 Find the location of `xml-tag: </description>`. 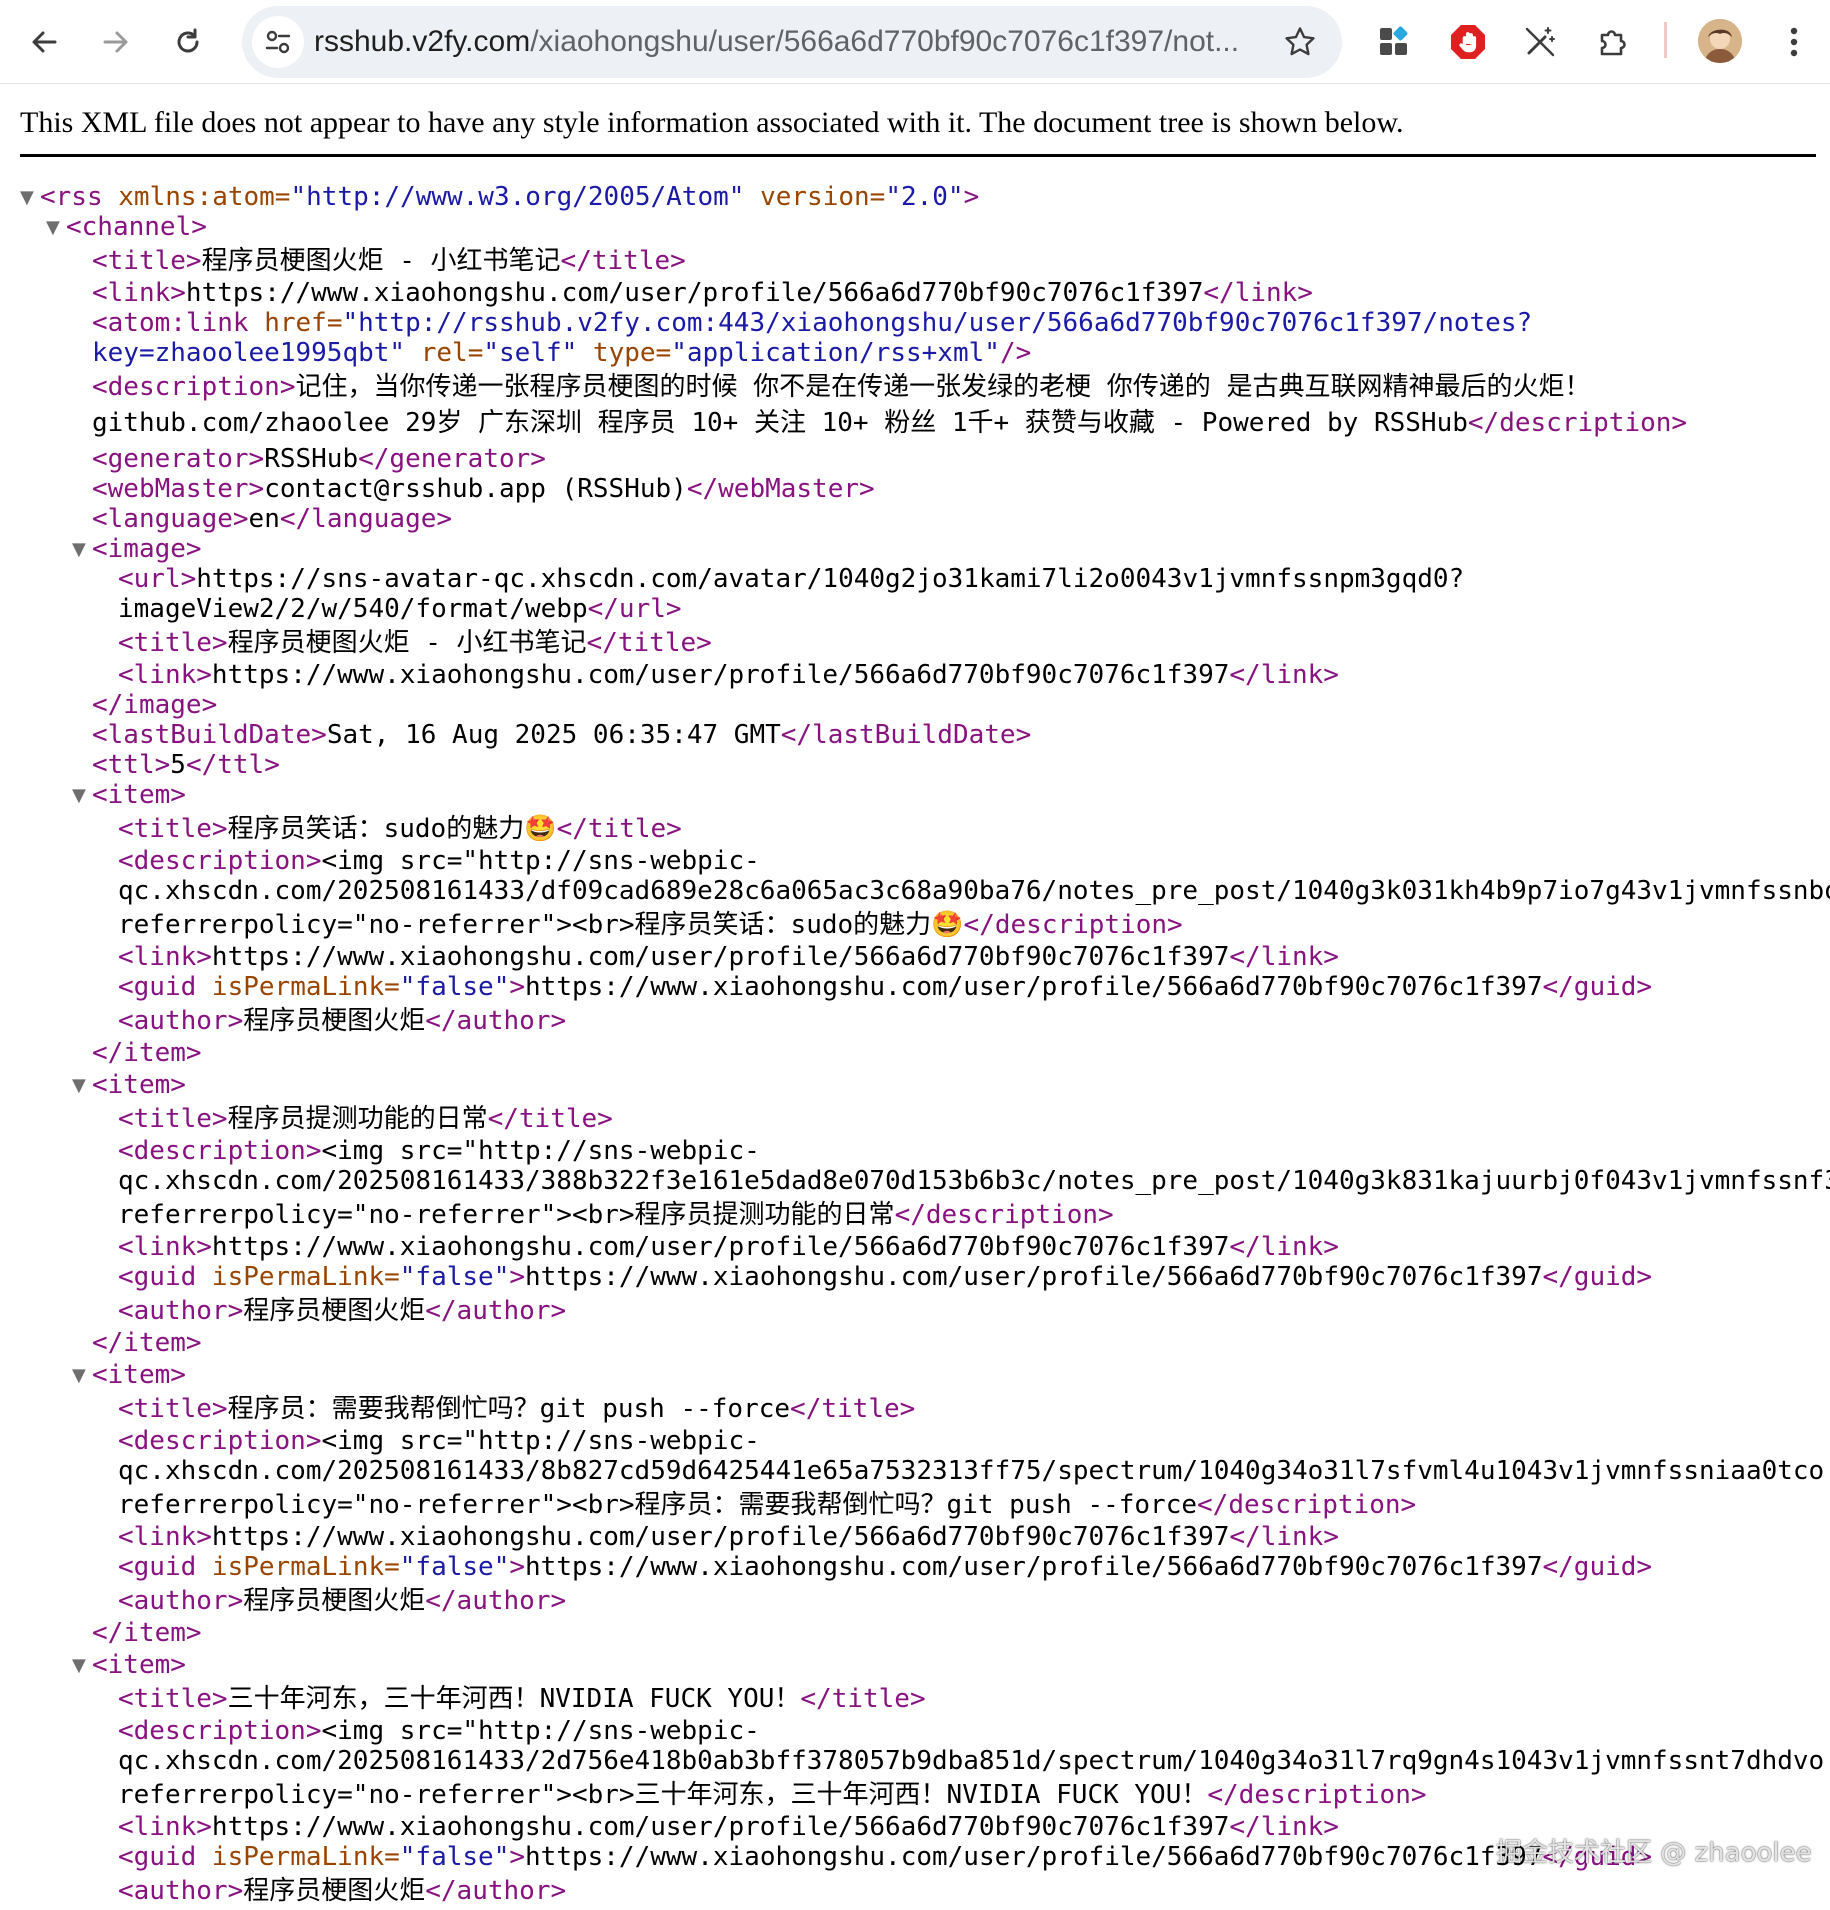

xml-tag: </description> is located at coordinates (1577, 423).